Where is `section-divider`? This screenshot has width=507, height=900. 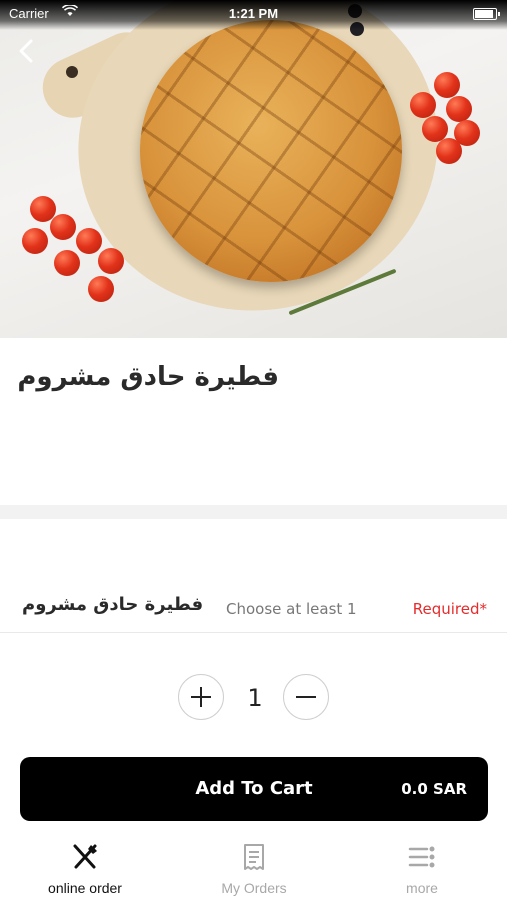 section-divider is located at coordinates (253, 512).